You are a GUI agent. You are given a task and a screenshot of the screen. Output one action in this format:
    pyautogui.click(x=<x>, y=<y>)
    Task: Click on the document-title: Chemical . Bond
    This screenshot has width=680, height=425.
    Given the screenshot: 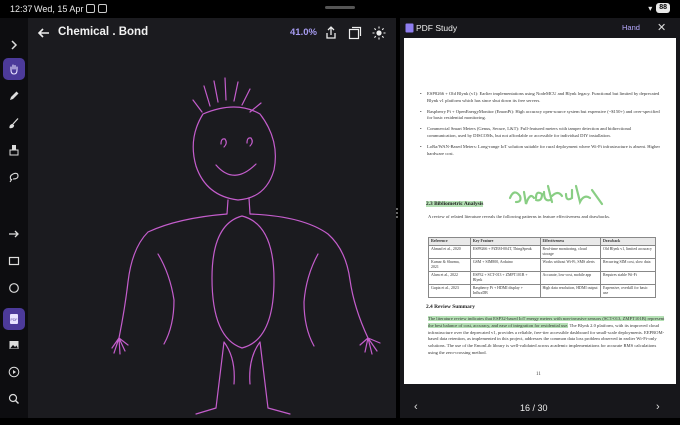 What is the action you would take?
    pyautogui.click(x=103, y=32)
    